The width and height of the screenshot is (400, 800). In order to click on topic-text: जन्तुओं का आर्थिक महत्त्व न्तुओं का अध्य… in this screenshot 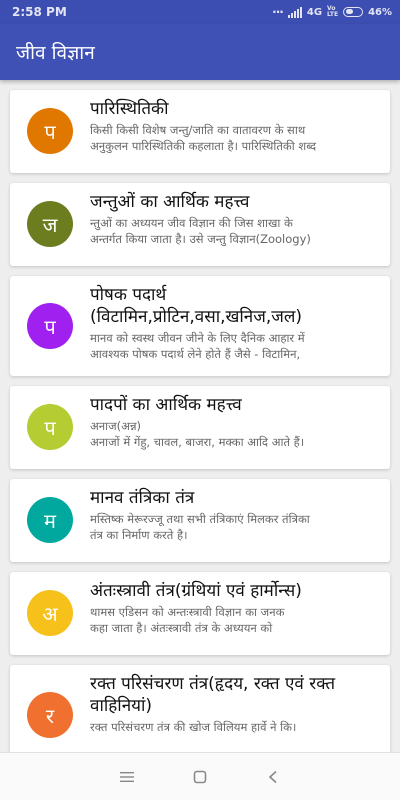, I will do `click(237, 219)`.